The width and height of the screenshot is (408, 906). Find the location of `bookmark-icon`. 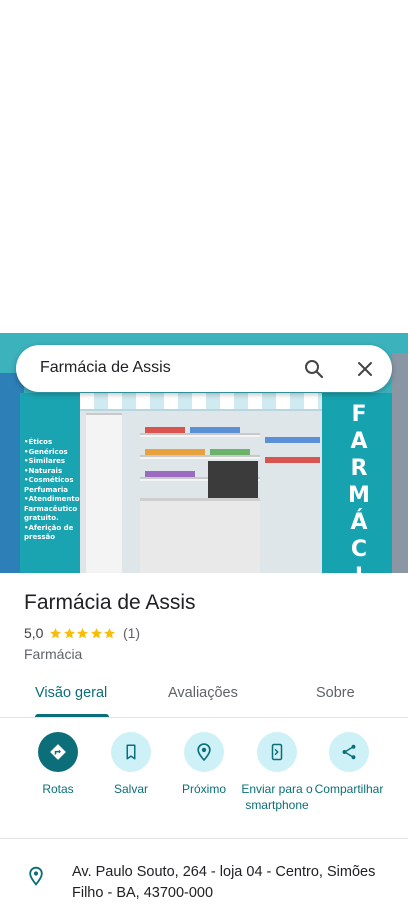

bookmark-icon is located at coordinates (131, 752).